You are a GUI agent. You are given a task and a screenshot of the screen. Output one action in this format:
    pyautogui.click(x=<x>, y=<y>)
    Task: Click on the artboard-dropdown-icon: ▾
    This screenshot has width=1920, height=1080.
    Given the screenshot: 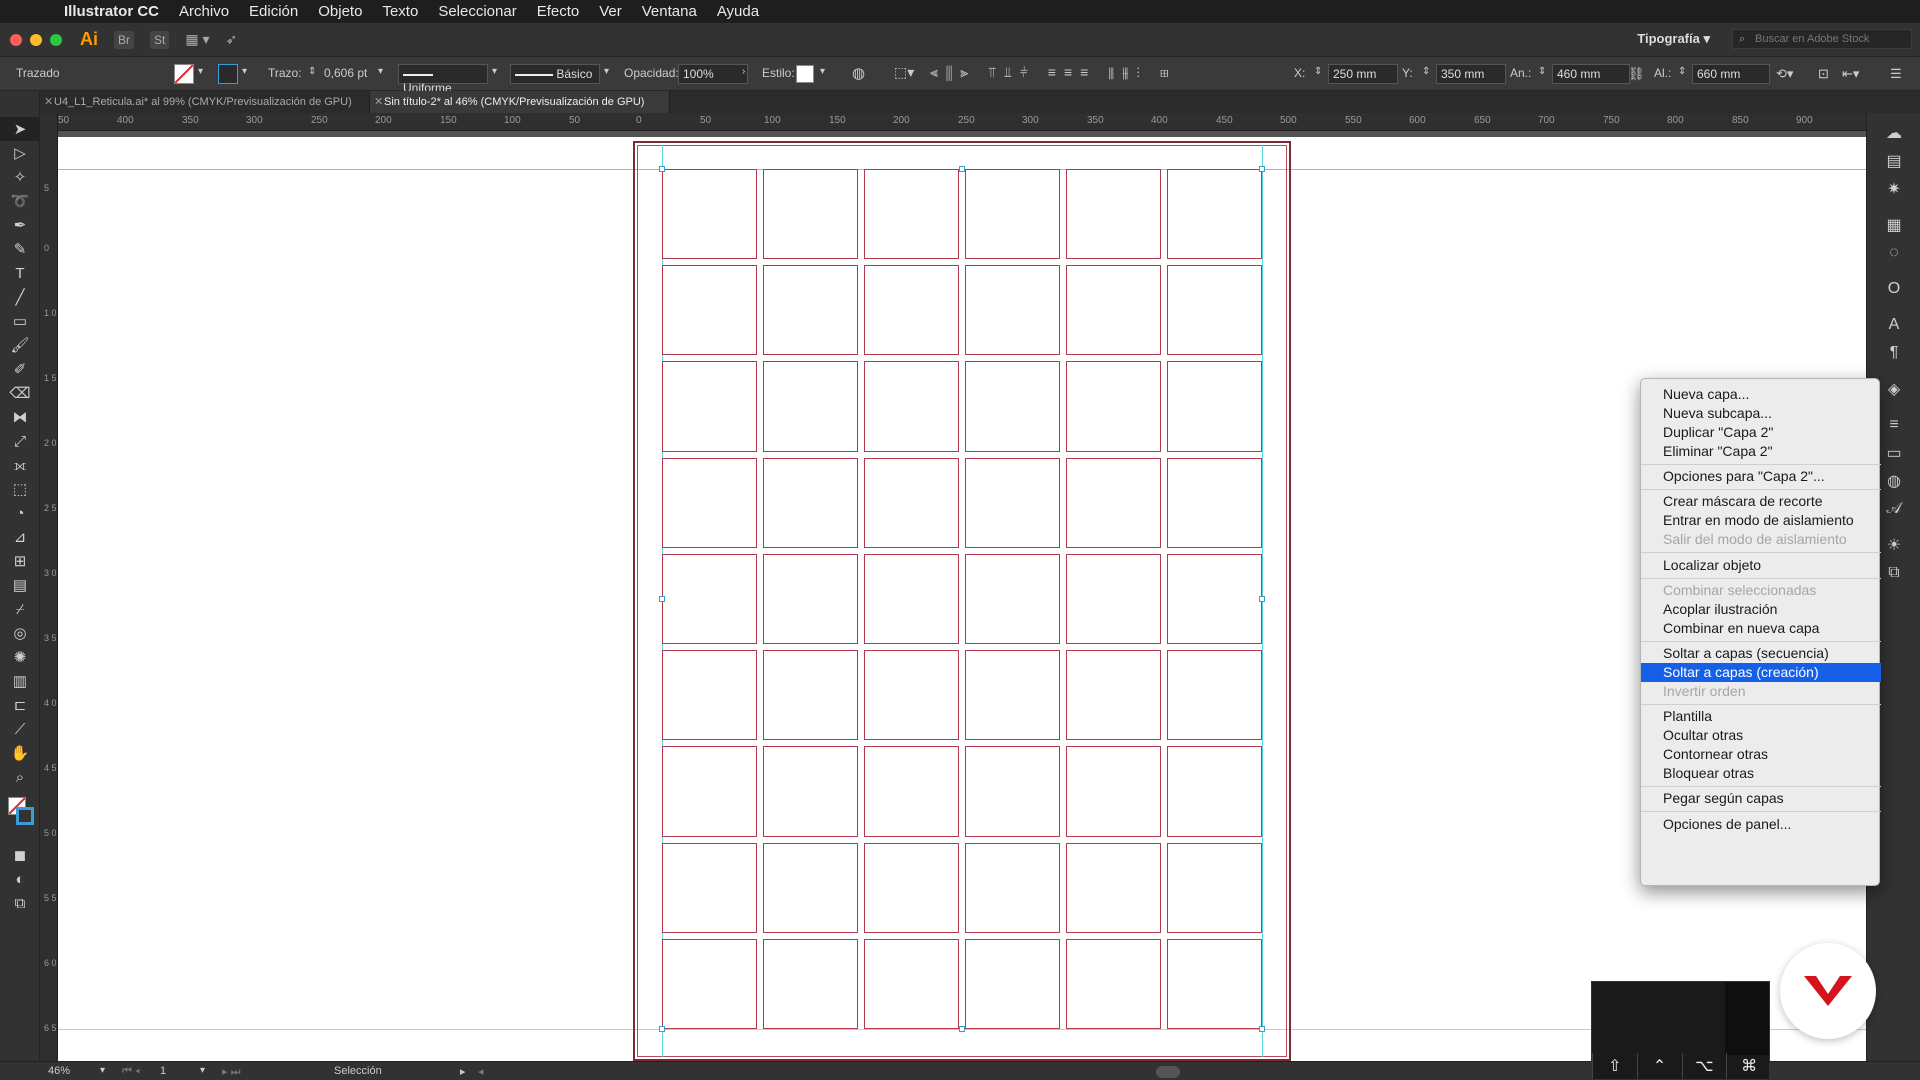 What is the action you would take?
    pyautogui.click(x=202, y=1070)
    